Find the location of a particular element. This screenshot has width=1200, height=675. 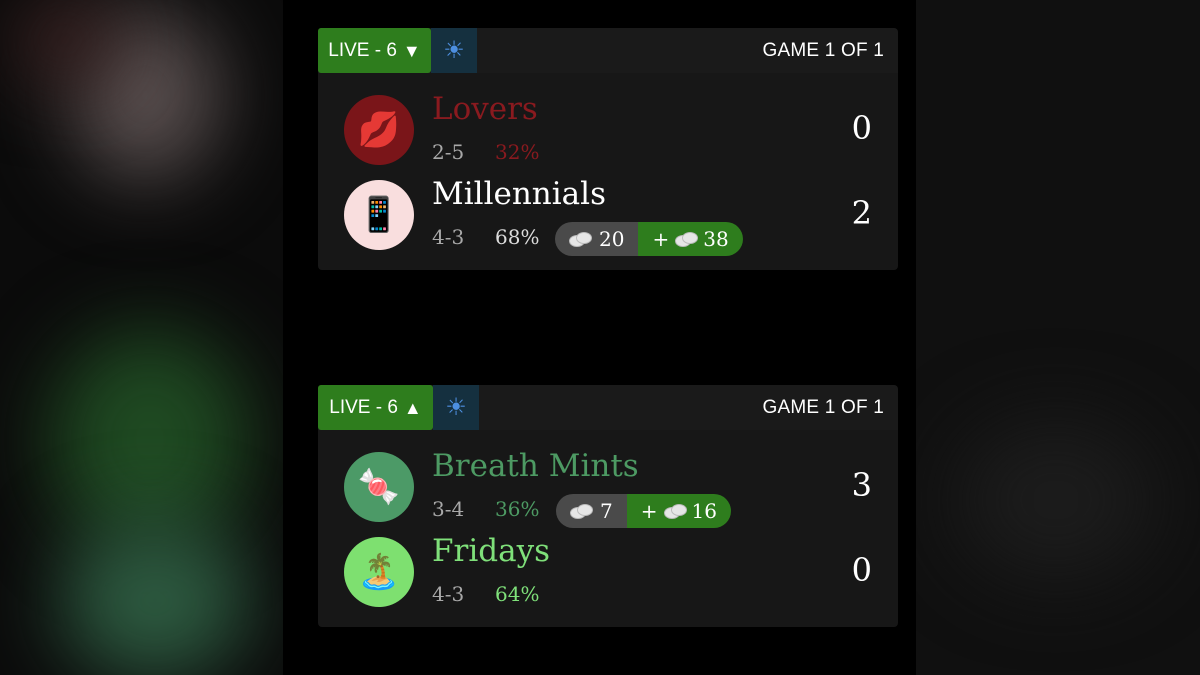

island-icon: 🏝️ is located at coordinates (379, 572).